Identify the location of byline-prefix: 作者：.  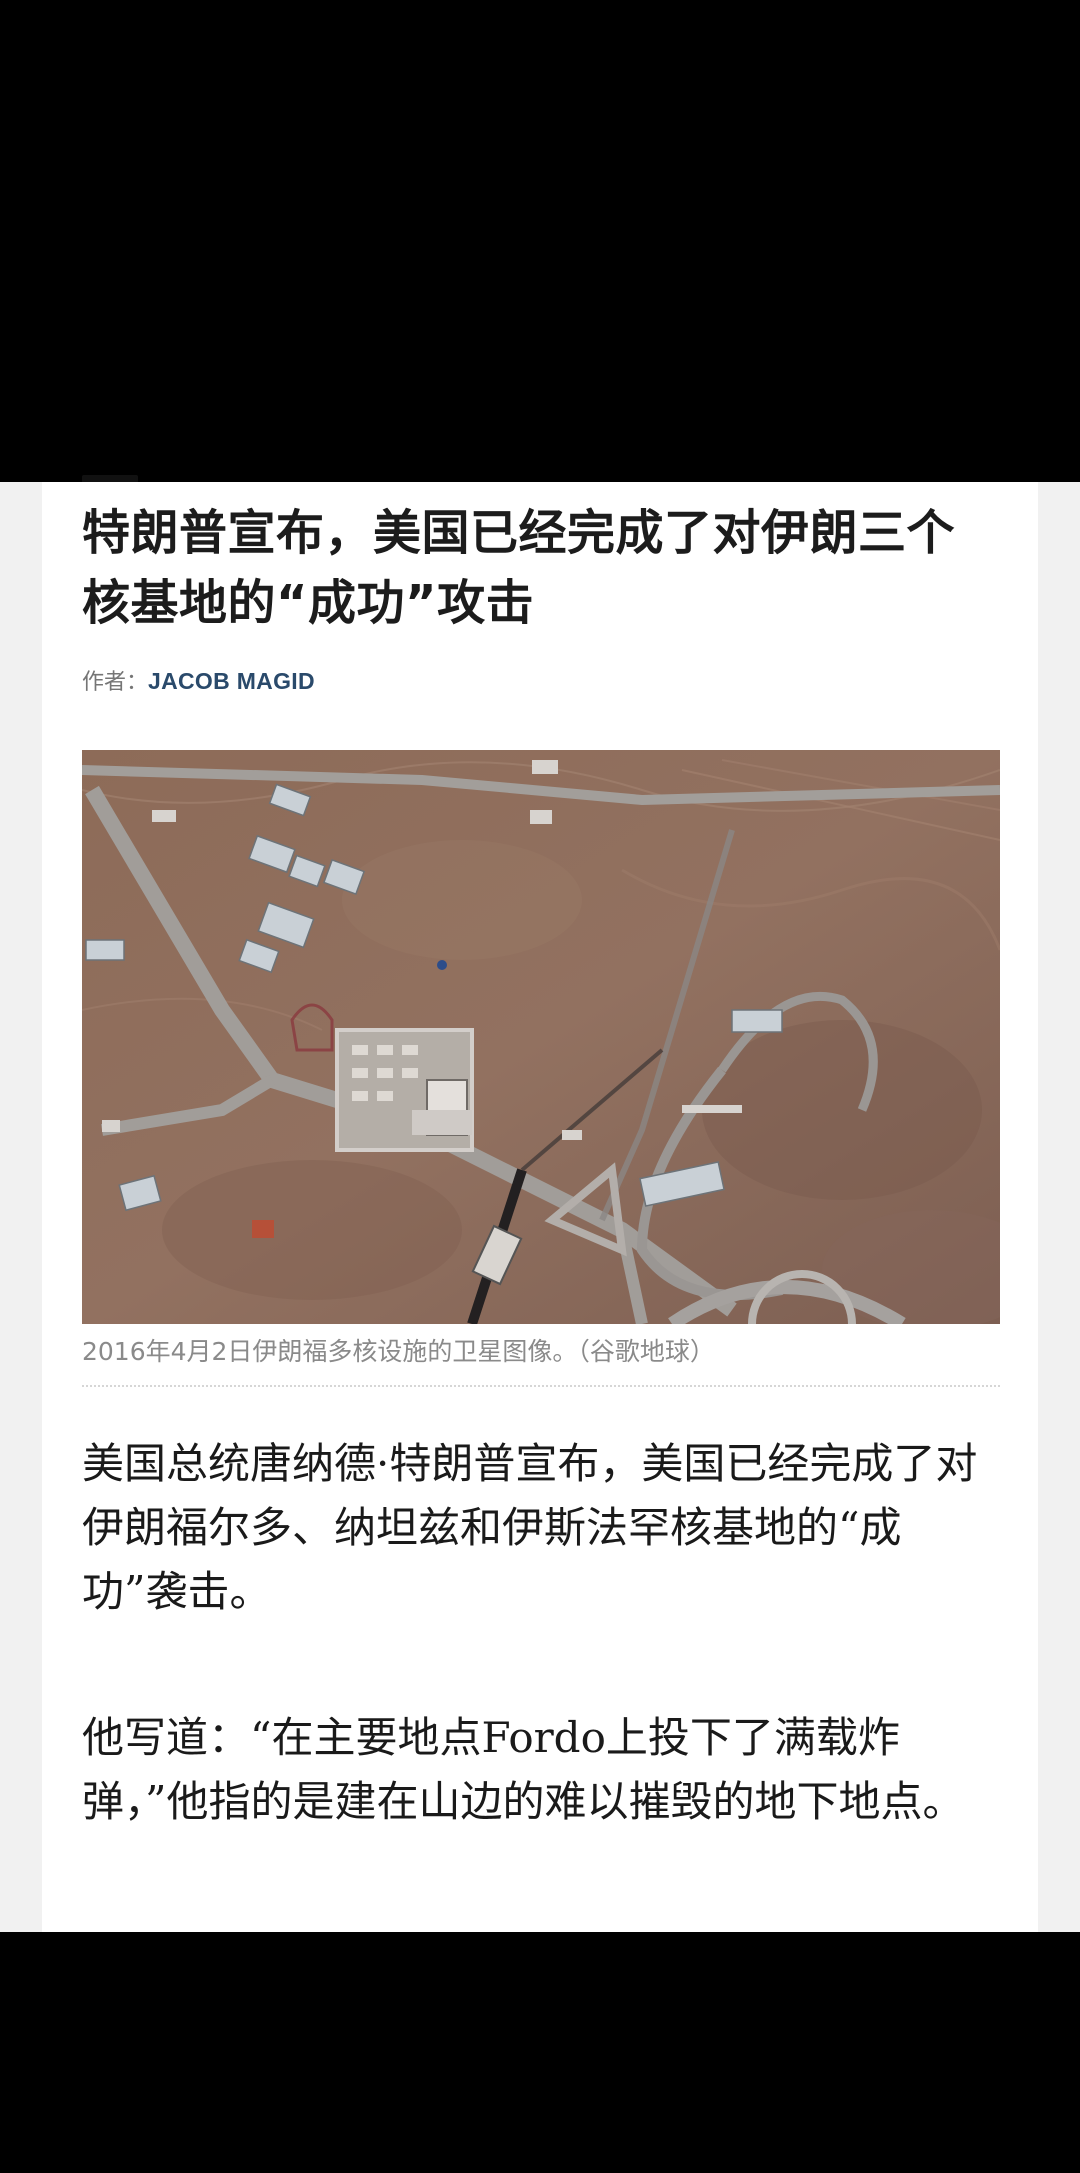
(115, 682).